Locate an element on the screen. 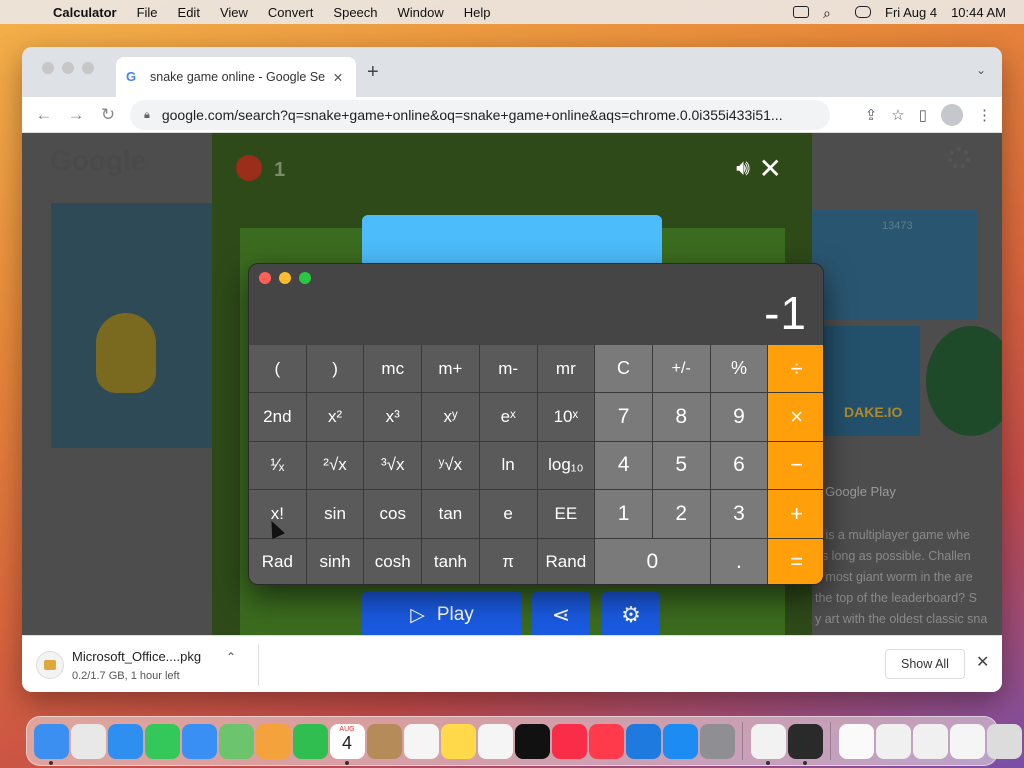 The height and width of the screenshot is (768, 1024). share-icon: ⇪ is located at coordinates (871, 115).